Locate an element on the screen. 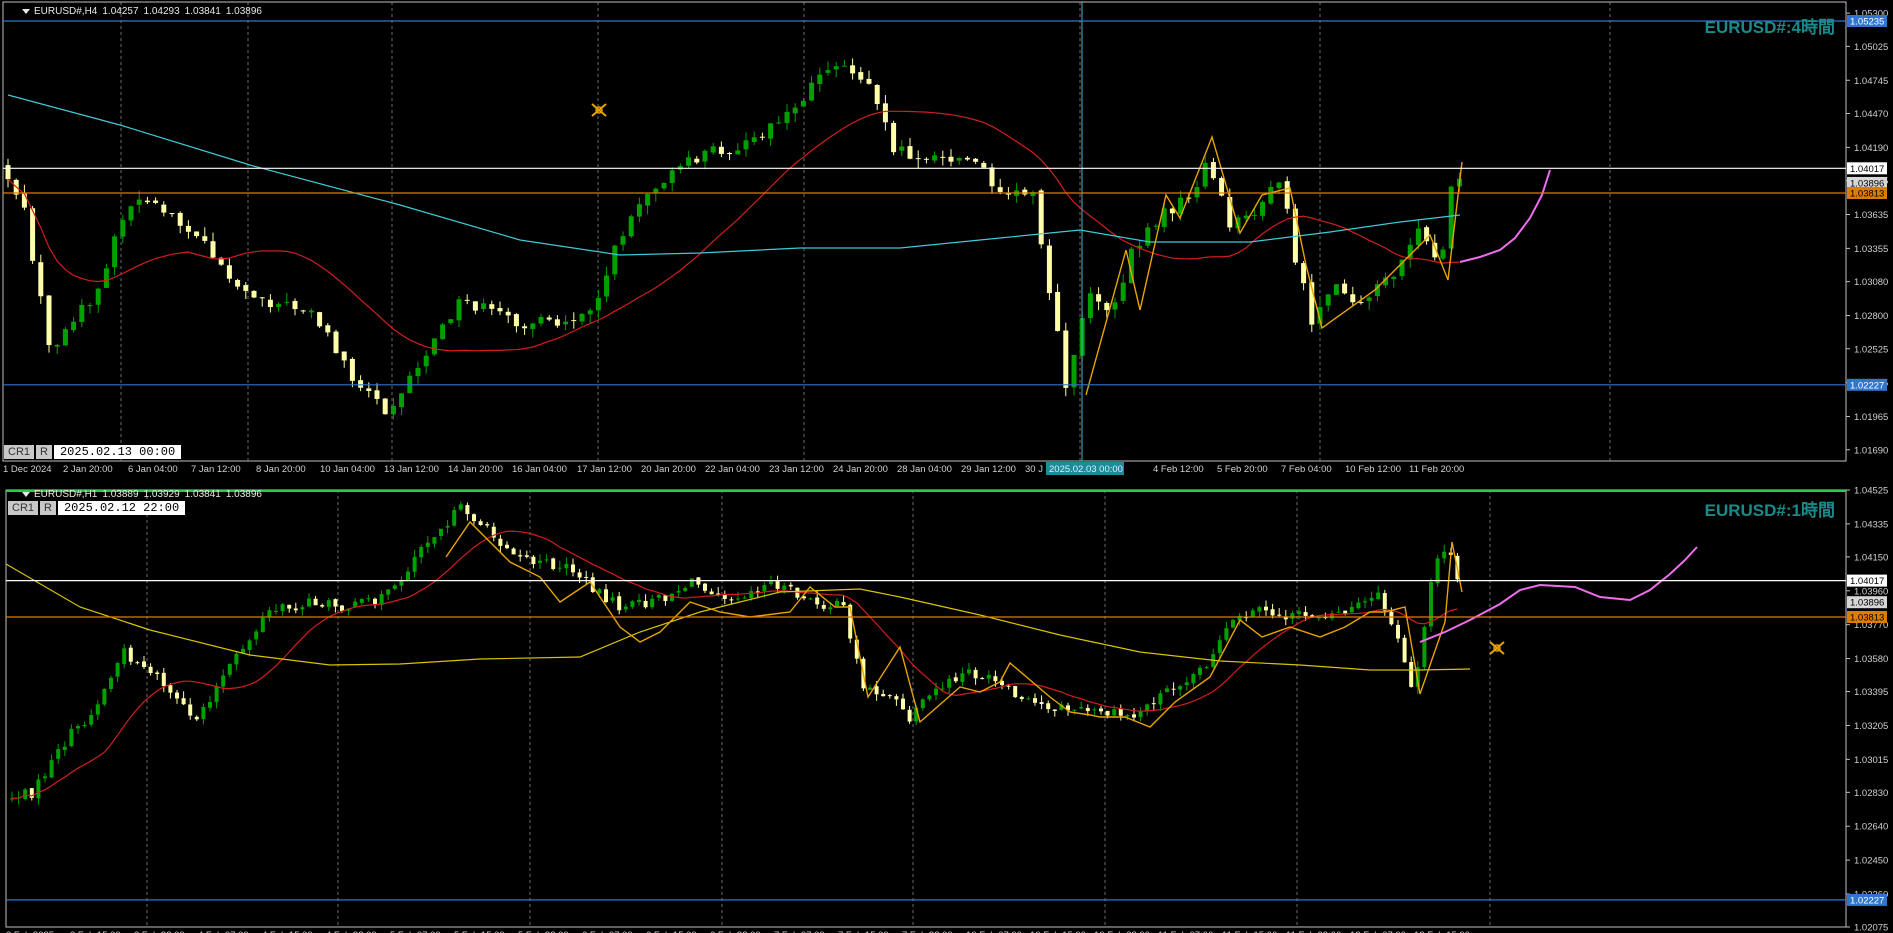 The width and height of the screenshot is (1893, 933). h4-x-tick-label: 10 Jan 04:00 is located at coordinates (347, 469).